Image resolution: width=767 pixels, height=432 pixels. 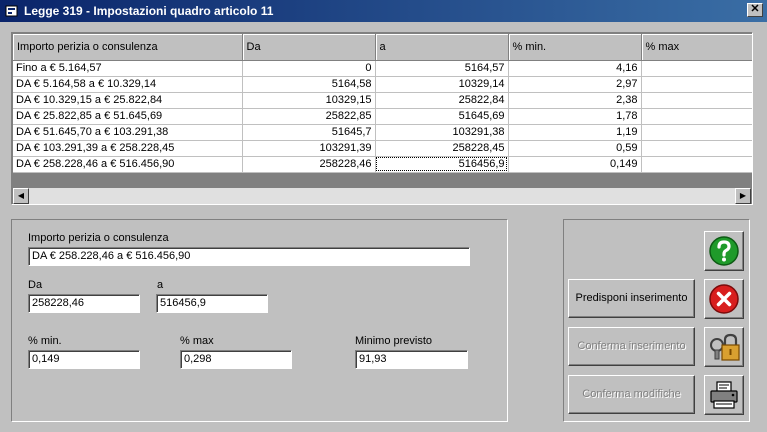 What do you see at coordinates (128, 148) in the screenshot?
I see `cell-importo: DA € 103.291,39 a € 258.228,45` at bounding box center [128, 148].